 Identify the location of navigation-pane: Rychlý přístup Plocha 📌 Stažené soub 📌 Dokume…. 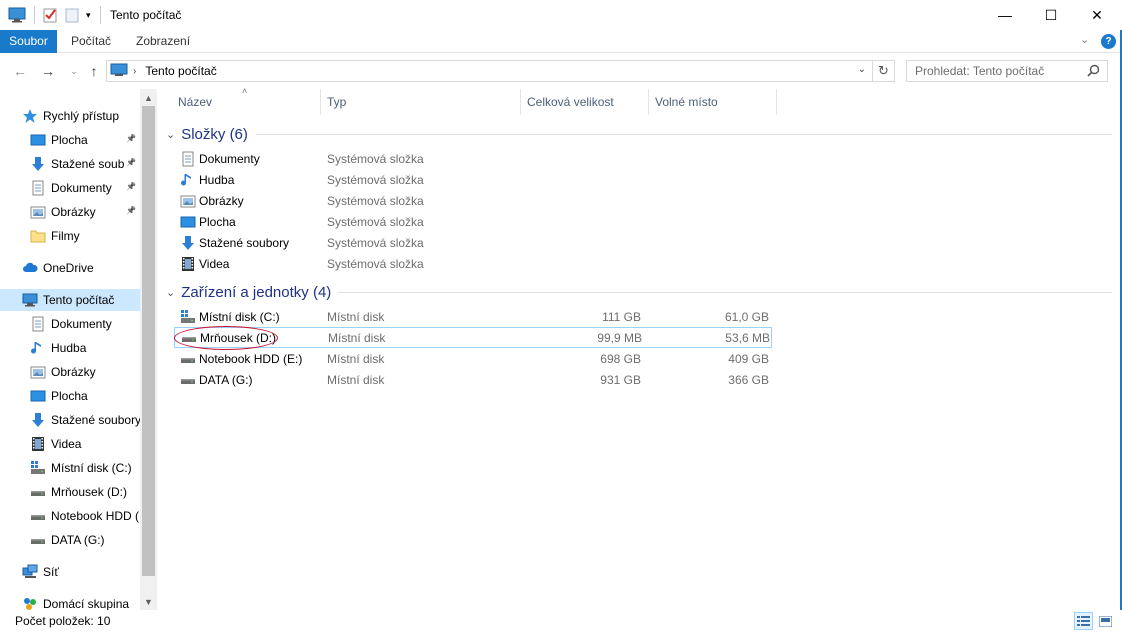
(79, 349).